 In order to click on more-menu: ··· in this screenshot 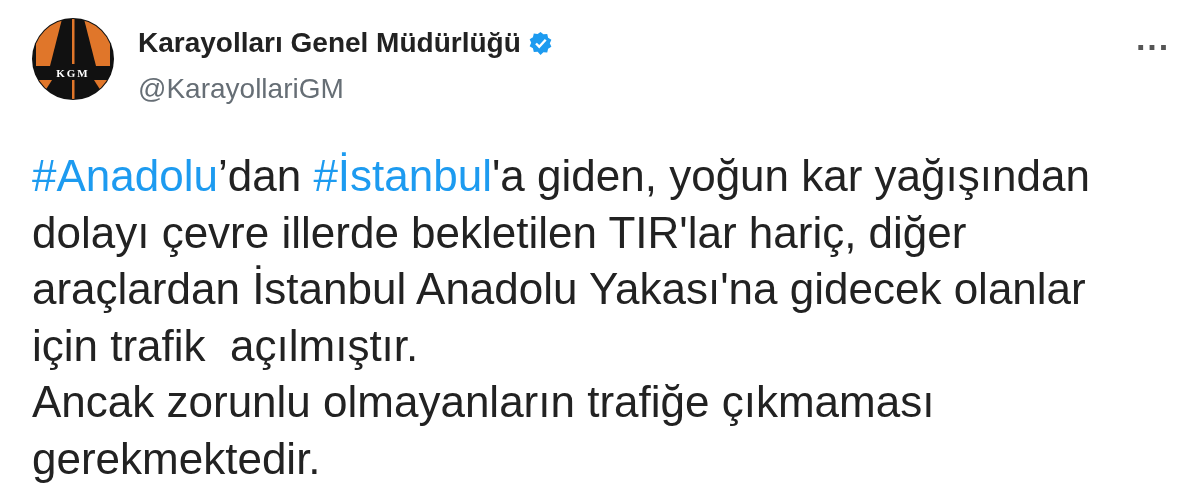, I will do `click(1153, 47)`.